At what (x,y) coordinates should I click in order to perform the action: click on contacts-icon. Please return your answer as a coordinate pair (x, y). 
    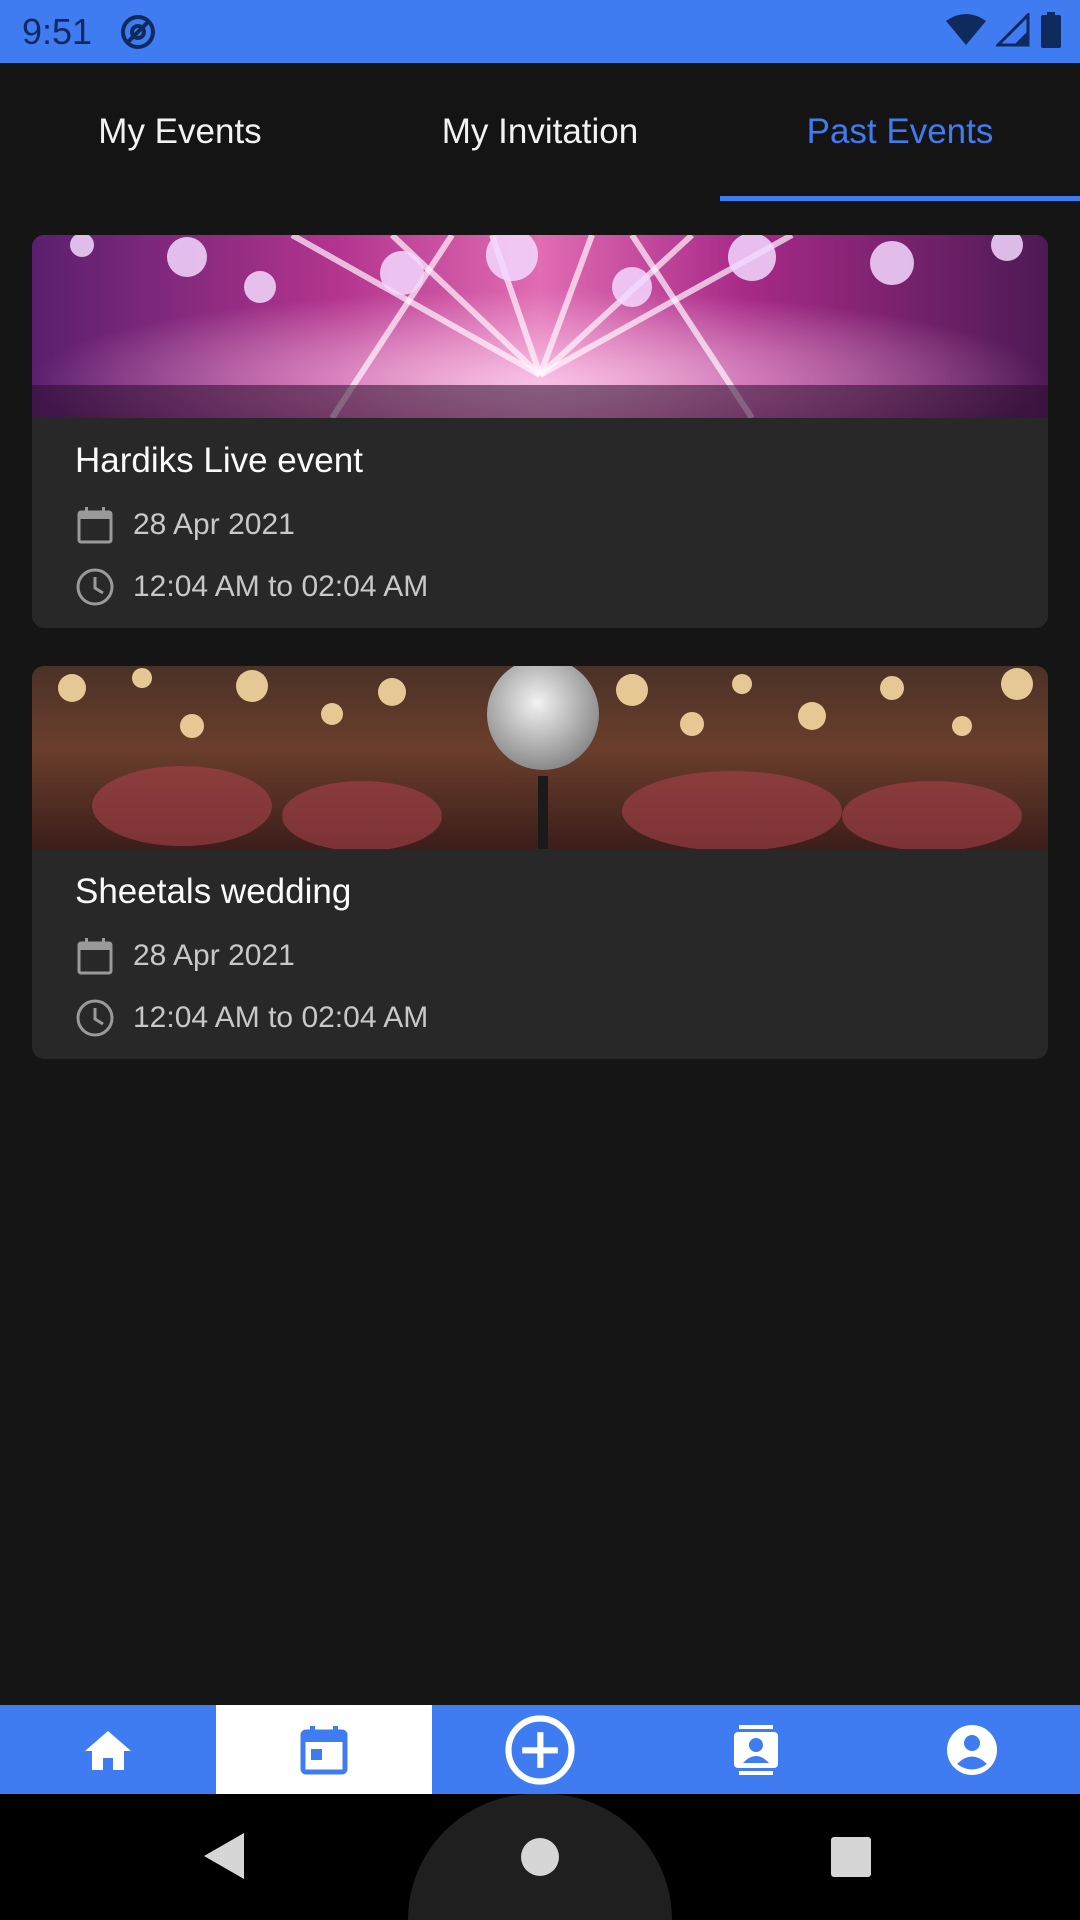
    Looking at the image, I should click on (756, 1749).